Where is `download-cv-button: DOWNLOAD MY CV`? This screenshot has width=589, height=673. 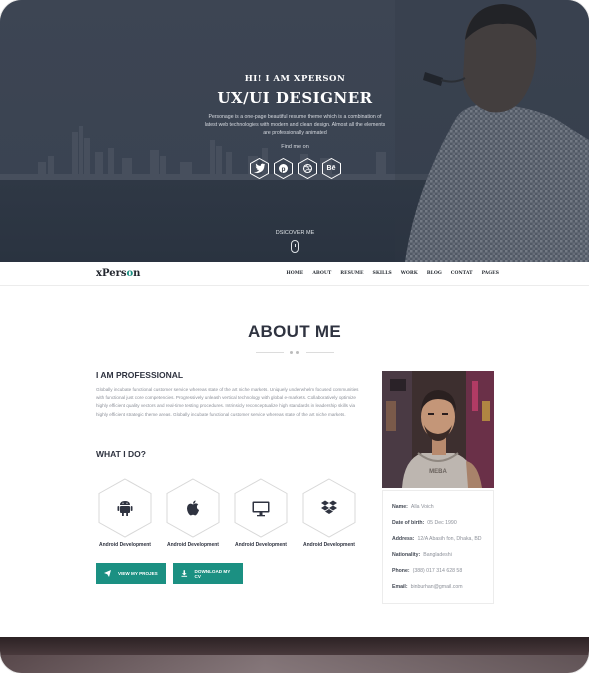 download-cv-button: DOWNLOAD MY CV is located at coordinates (208, 573).